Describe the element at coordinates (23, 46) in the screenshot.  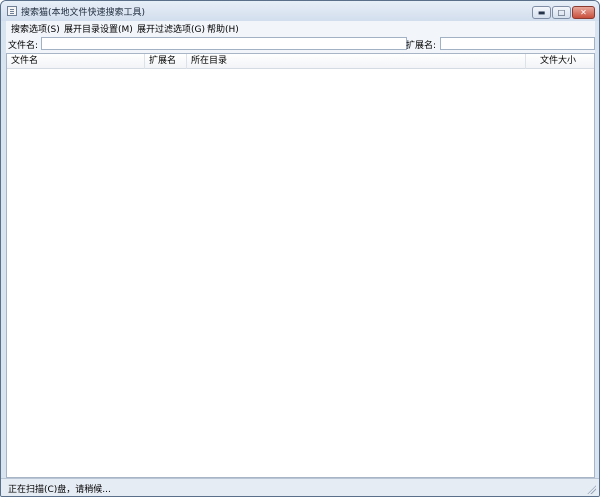
I see `filename-label: 文件名:` at that location.